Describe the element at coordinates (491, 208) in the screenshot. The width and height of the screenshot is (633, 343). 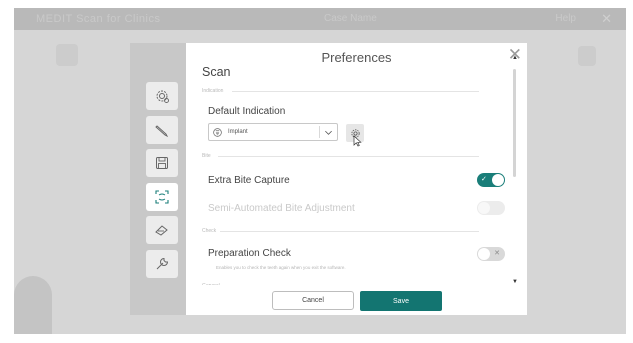
I see `semi-automated-bite-toggle` at that location.